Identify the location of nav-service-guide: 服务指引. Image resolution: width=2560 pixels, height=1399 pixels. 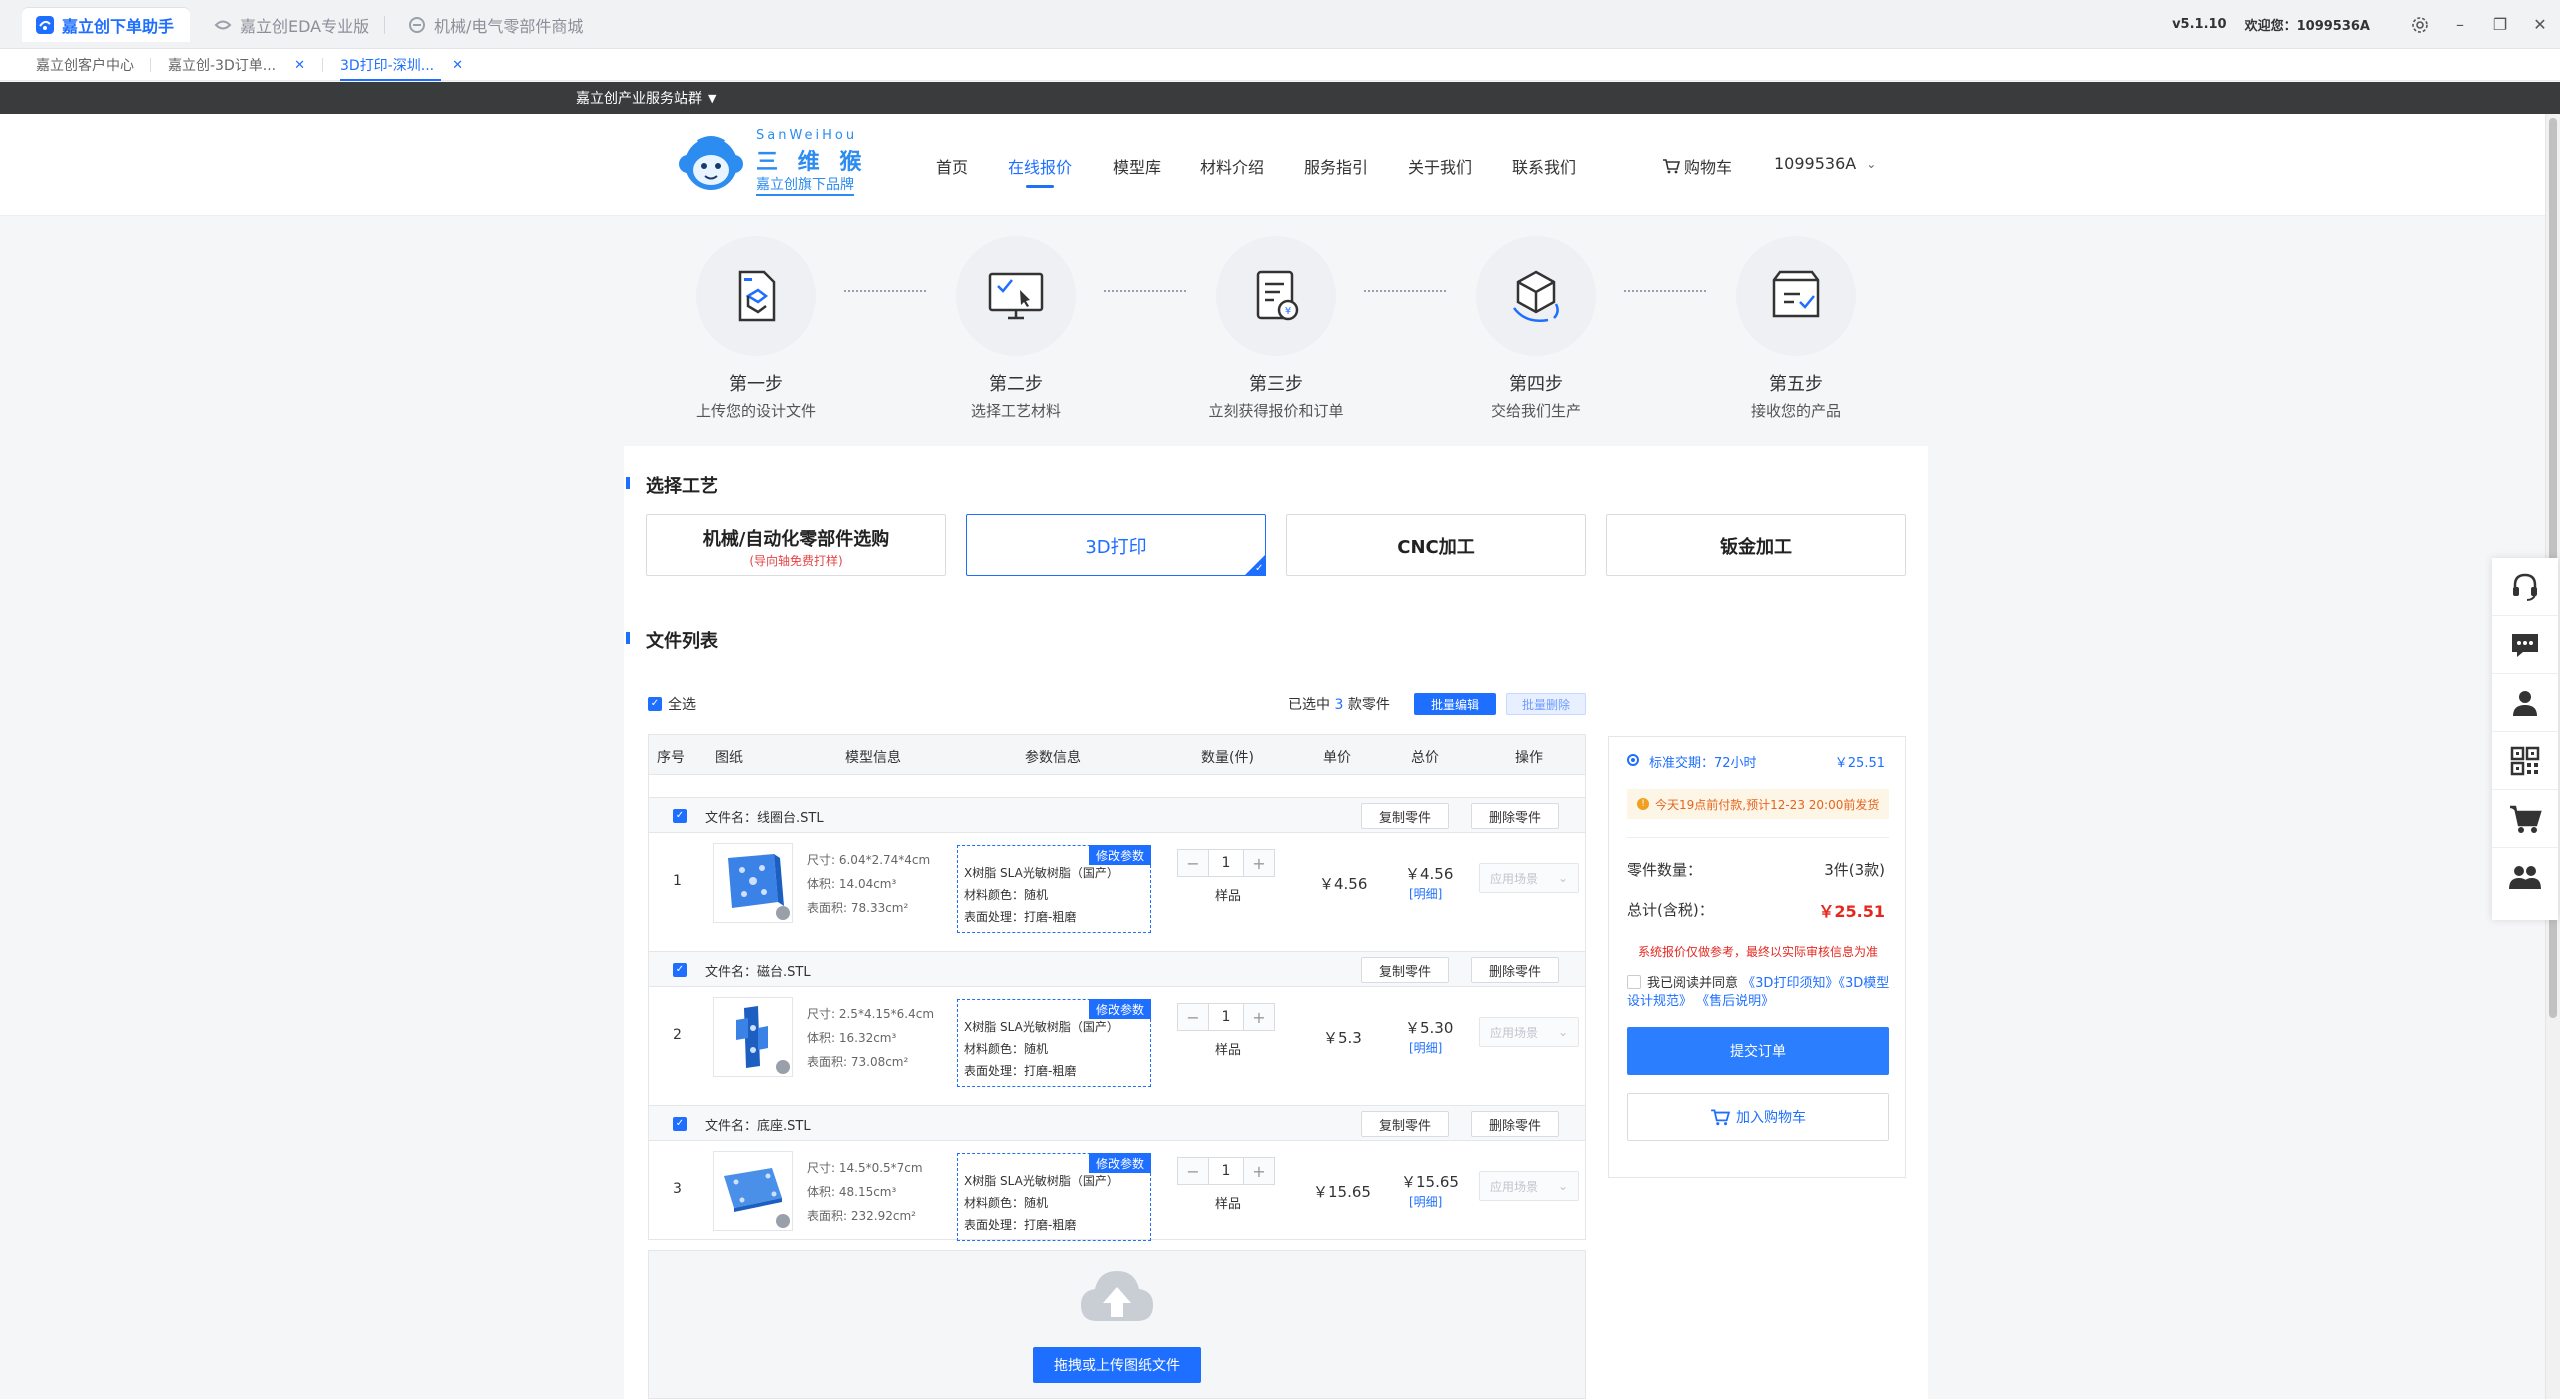
(1336, 166).